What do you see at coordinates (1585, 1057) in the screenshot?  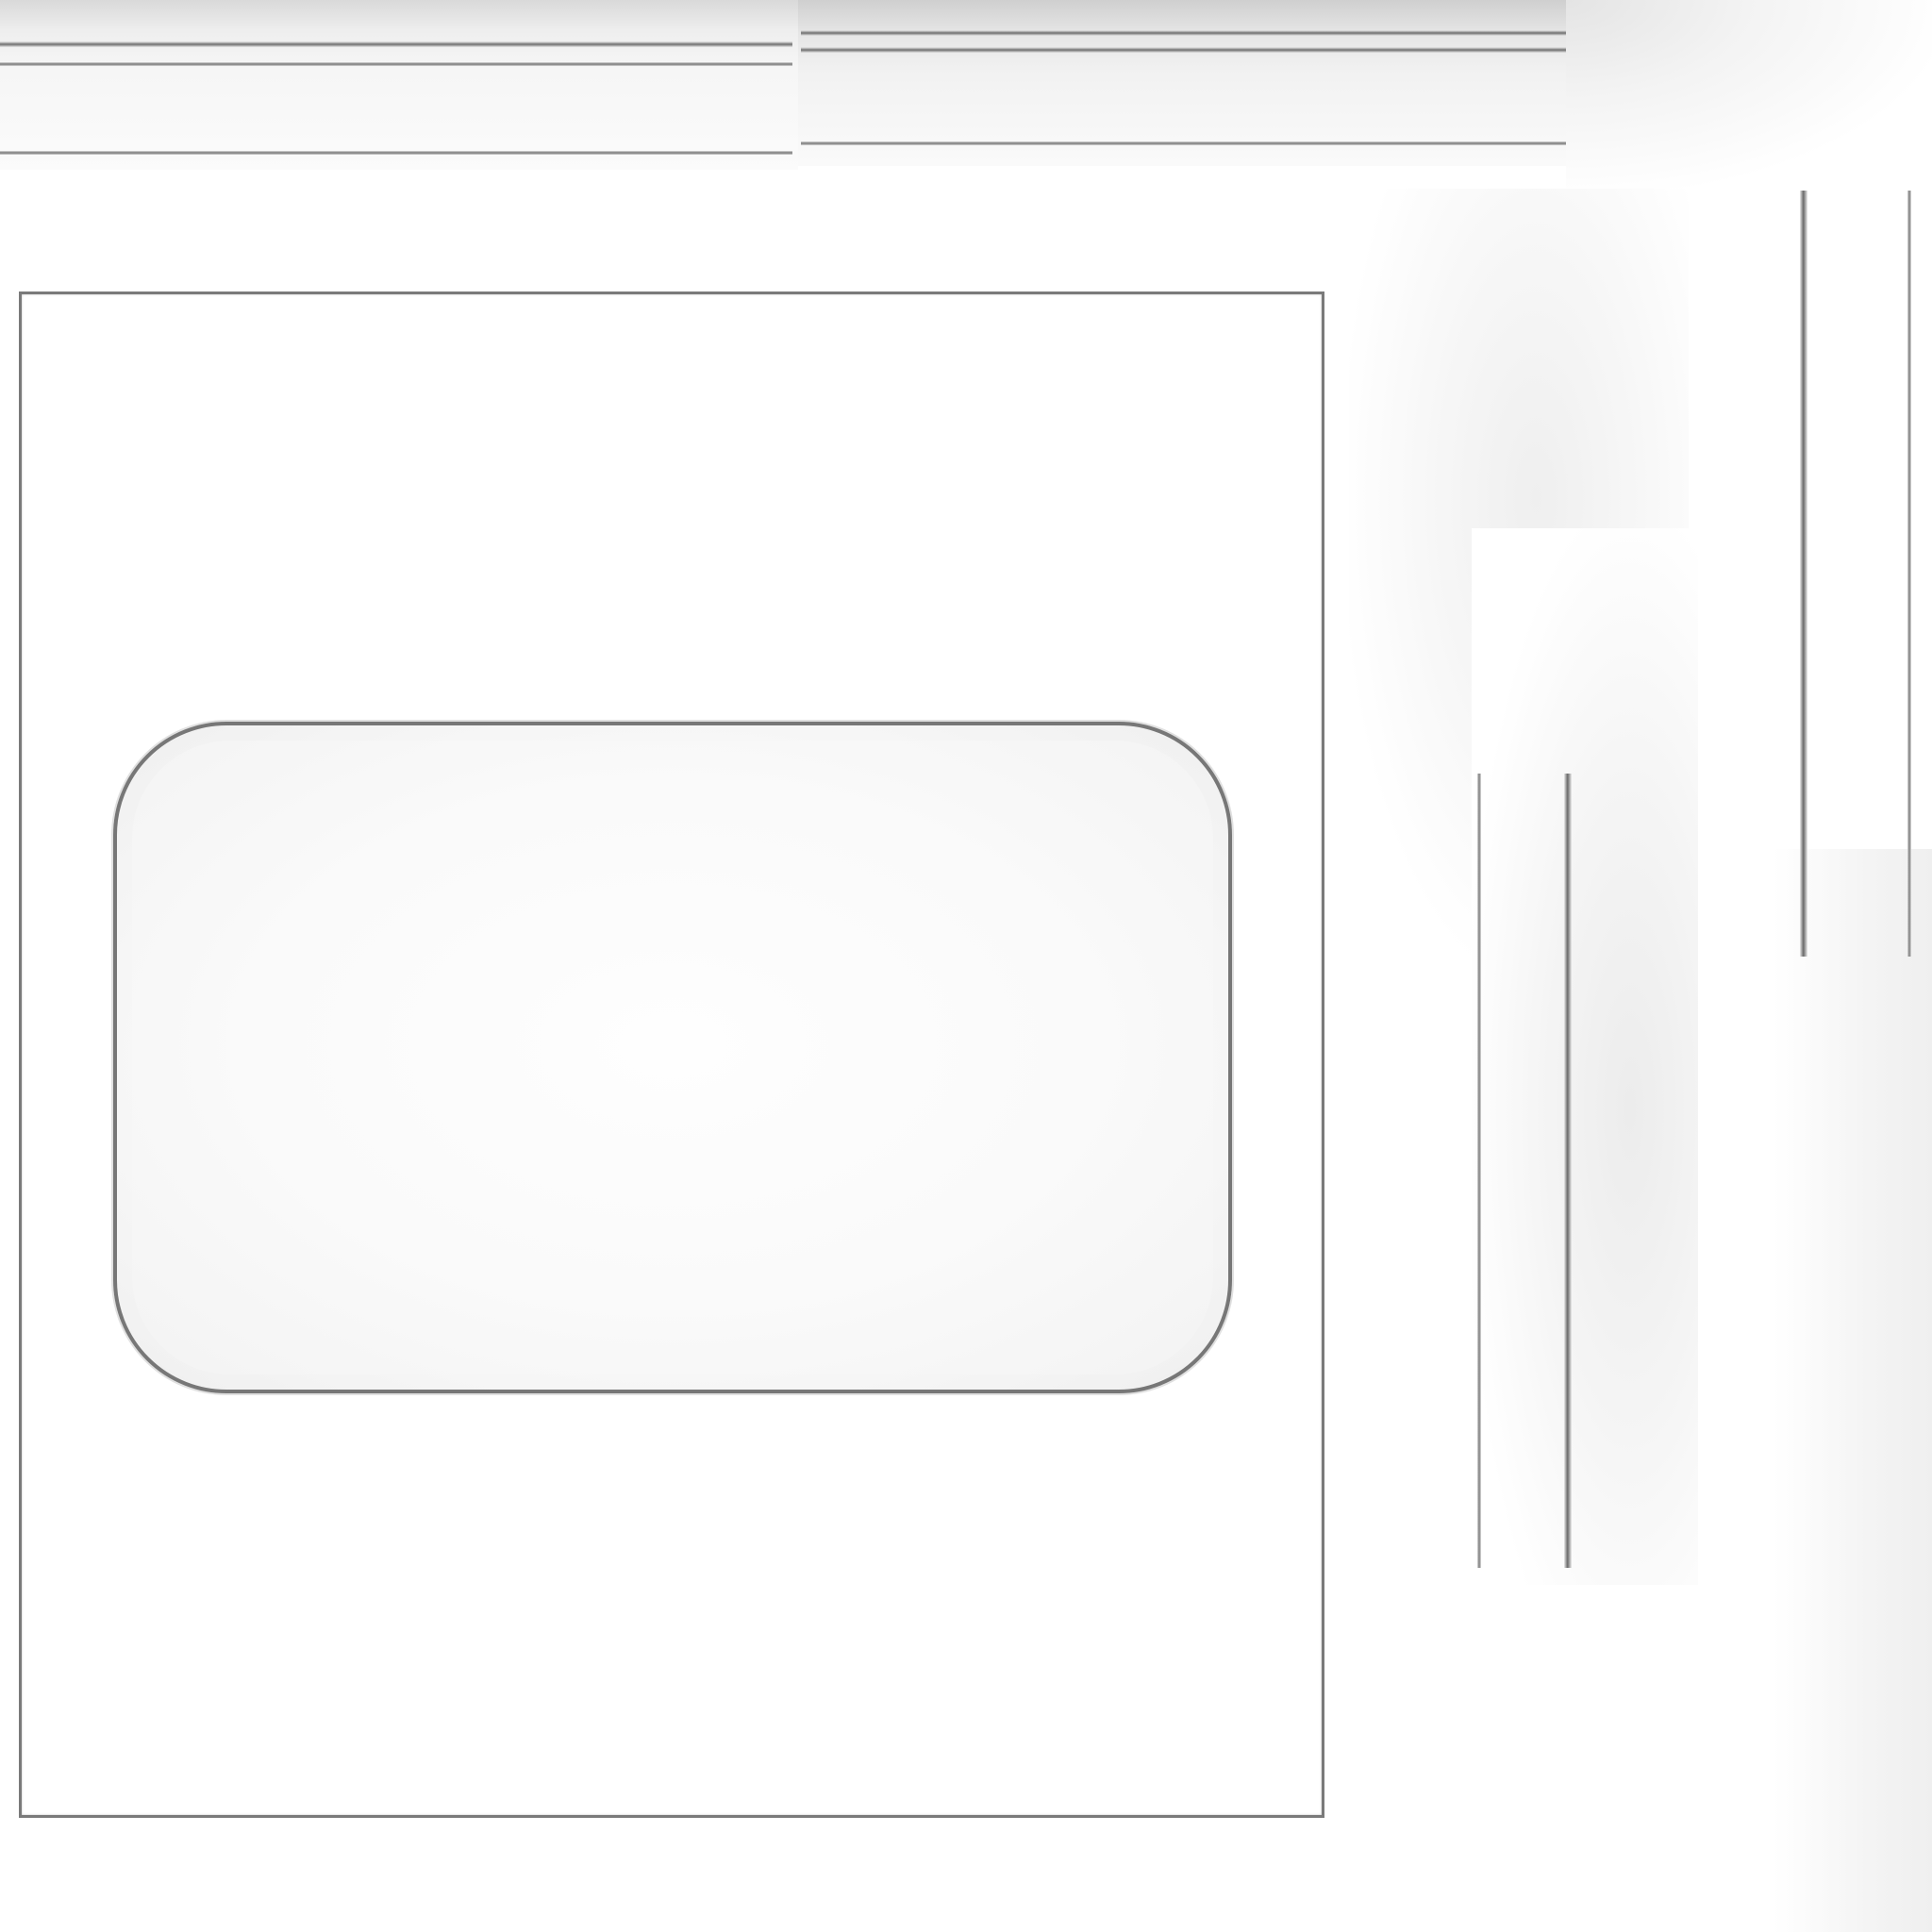 I see `right-lower-shading` at bounding box center [1585, 1057].